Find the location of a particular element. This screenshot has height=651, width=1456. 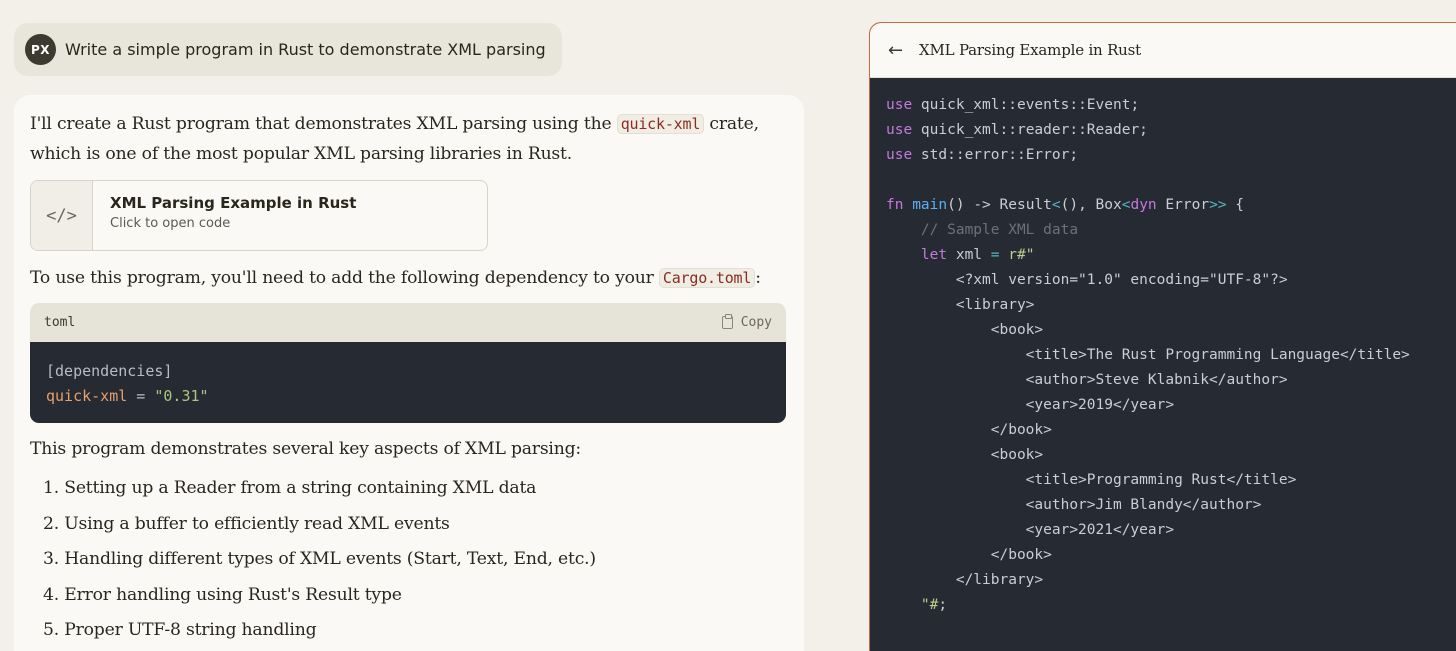

artifact-panel-title: XML Parsing Example in Rust is located at coordinates (1030, 50).